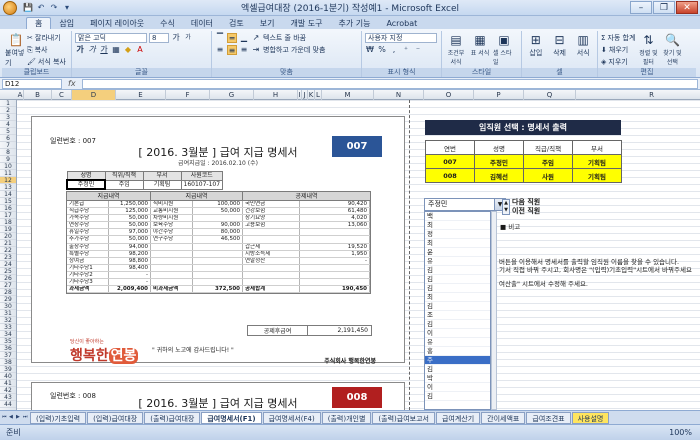 This screenshot has height=440, width=700. I want to click on tab-home: 홈, so click(39, 23).